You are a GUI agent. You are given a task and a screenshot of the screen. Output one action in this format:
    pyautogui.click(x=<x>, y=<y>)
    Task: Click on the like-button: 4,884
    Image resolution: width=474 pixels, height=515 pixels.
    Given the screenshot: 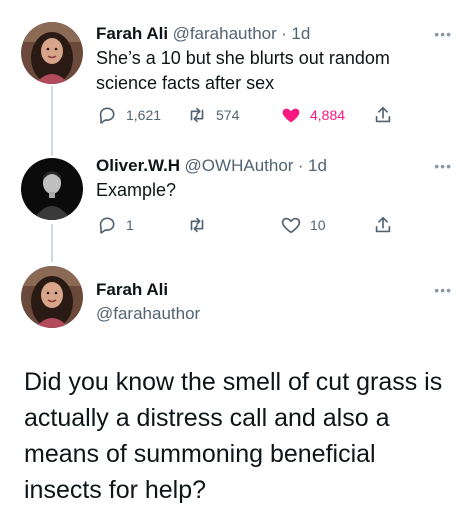 What is the action you would take?
    pyautogui.click(x=312, y=115)
    